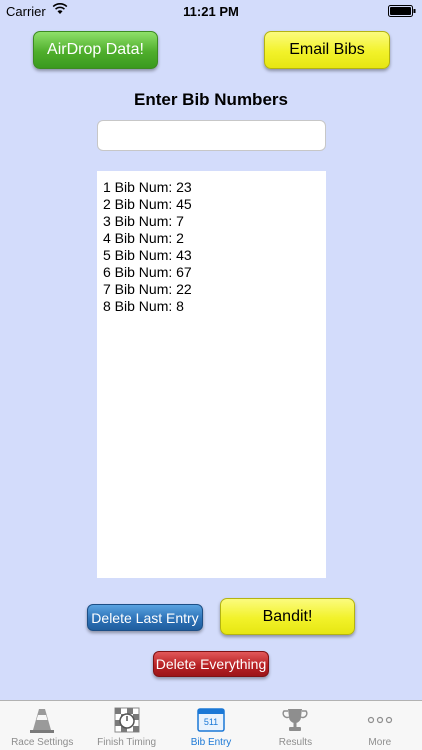 This screenshot has width=422, height=750. I want to click on status-bar: Carrier 11:21 PM, so click(211, 11).